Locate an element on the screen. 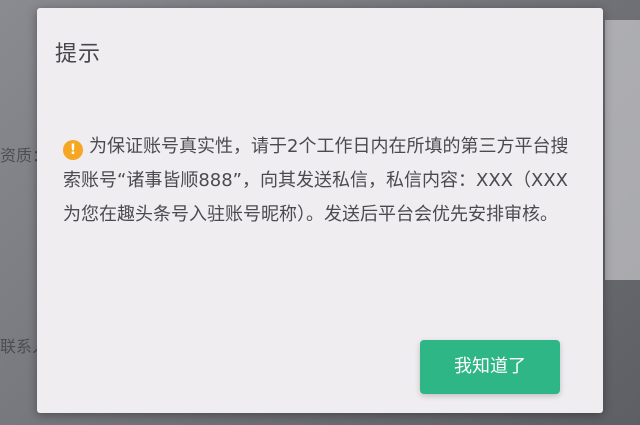 The height and width of the screenshot is (425, 640). background-panel is located at coordinates (622, 150).